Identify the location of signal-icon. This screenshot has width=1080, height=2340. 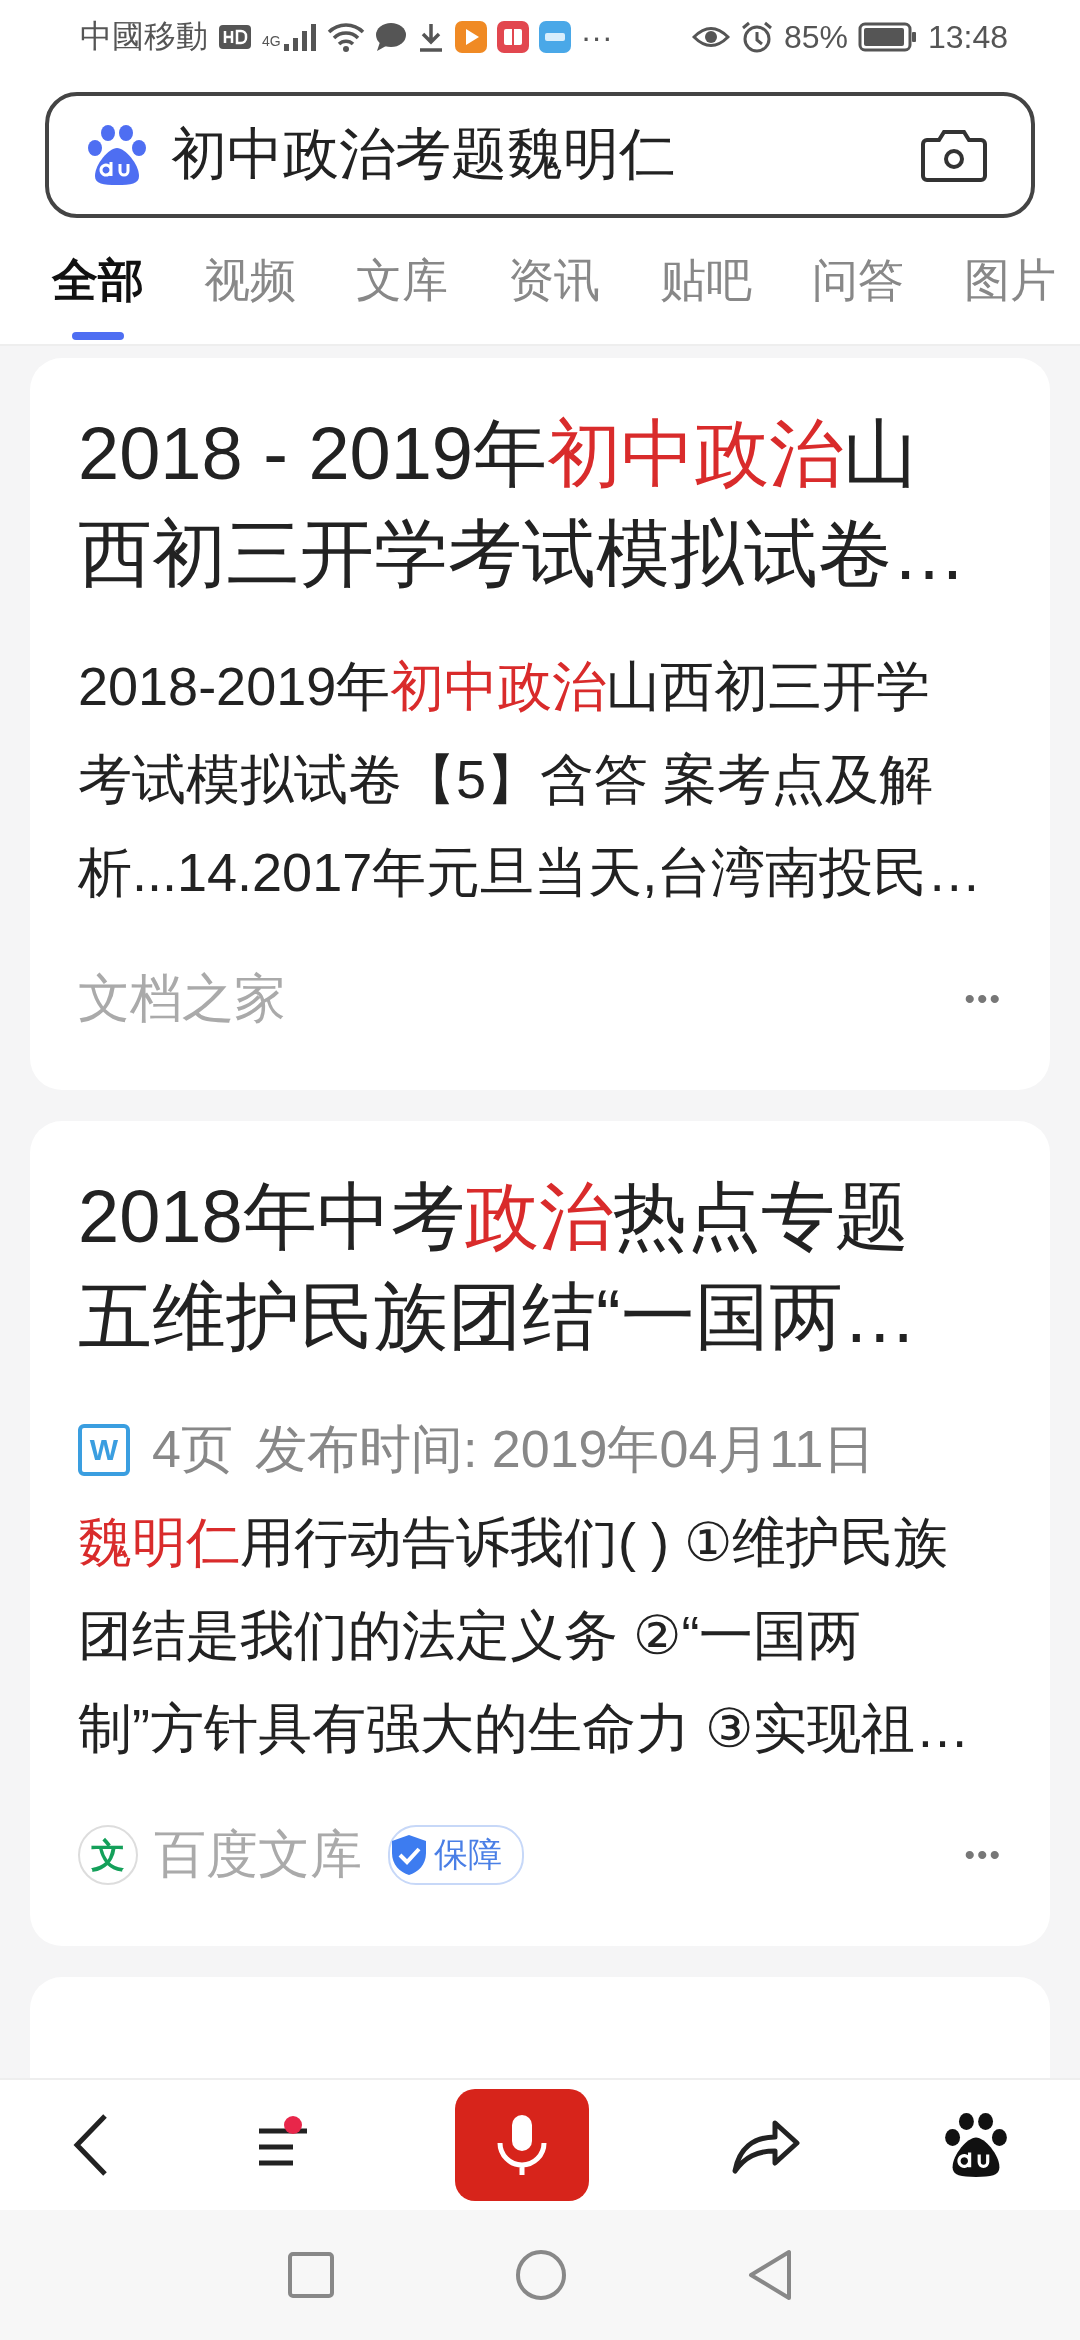
(299, 37).